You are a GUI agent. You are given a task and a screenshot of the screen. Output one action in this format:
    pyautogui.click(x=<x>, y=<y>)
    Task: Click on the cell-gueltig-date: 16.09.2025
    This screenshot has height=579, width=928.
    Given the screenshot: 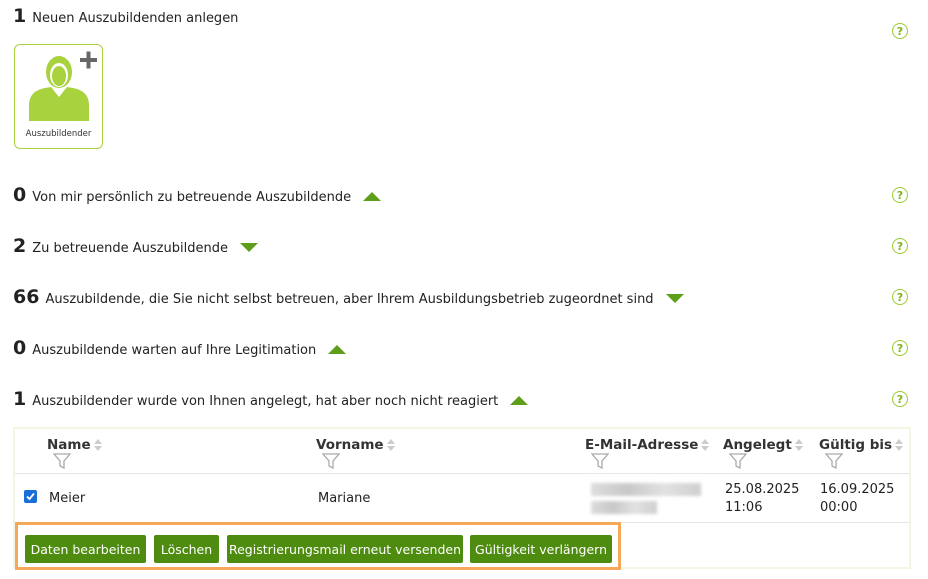 What is the action you would take?
    pyautogui.click(x=857, y=489)
    